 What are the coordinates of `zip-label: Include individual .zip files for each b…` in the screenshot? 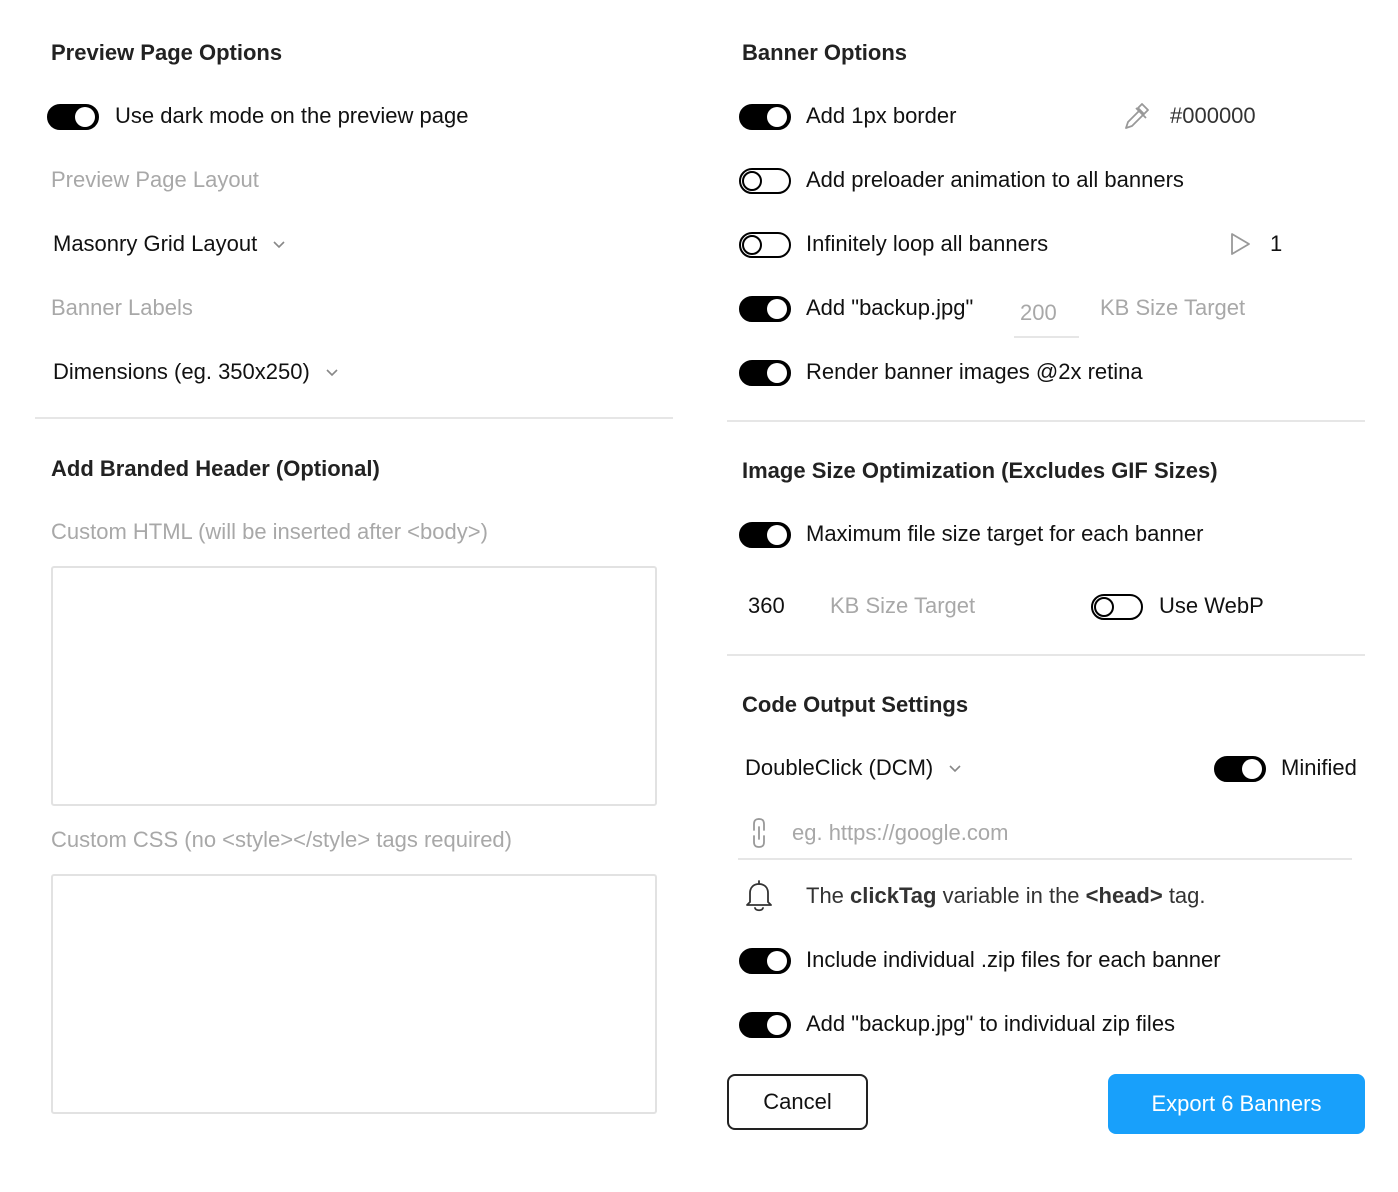 It's located at (1013, 959).